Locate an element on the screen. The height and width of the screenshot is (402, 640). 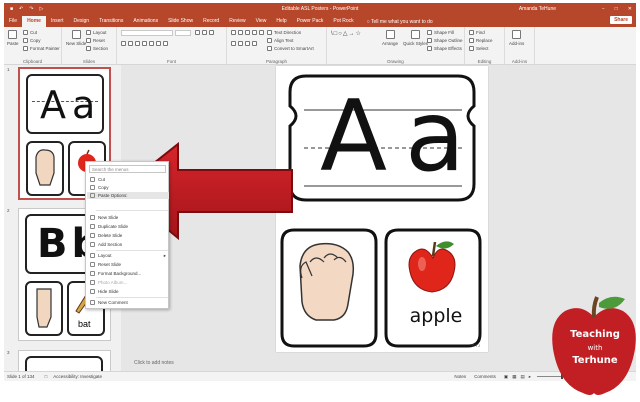
menu-item-duplicate-slide: Duplicate Slide is located at coordinates (128, 226).